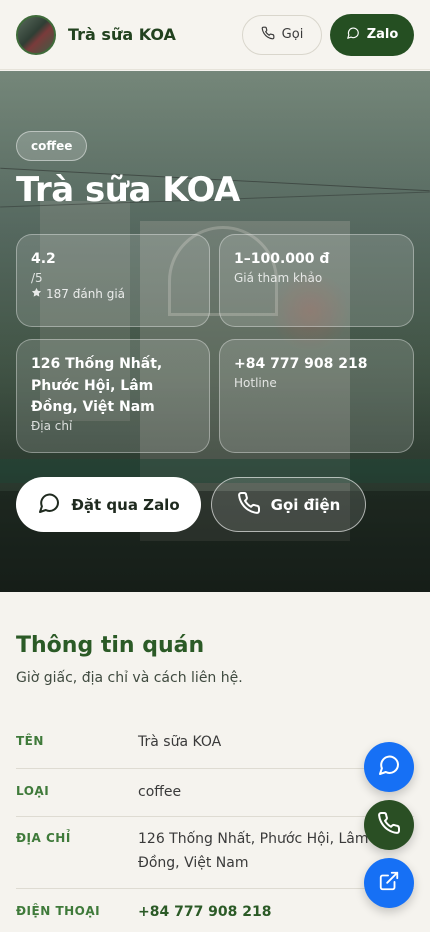  Describe the element at coordinates (276, 916) in the screenshot. I see `info-phone-link: +84 777 908 218` at that location.